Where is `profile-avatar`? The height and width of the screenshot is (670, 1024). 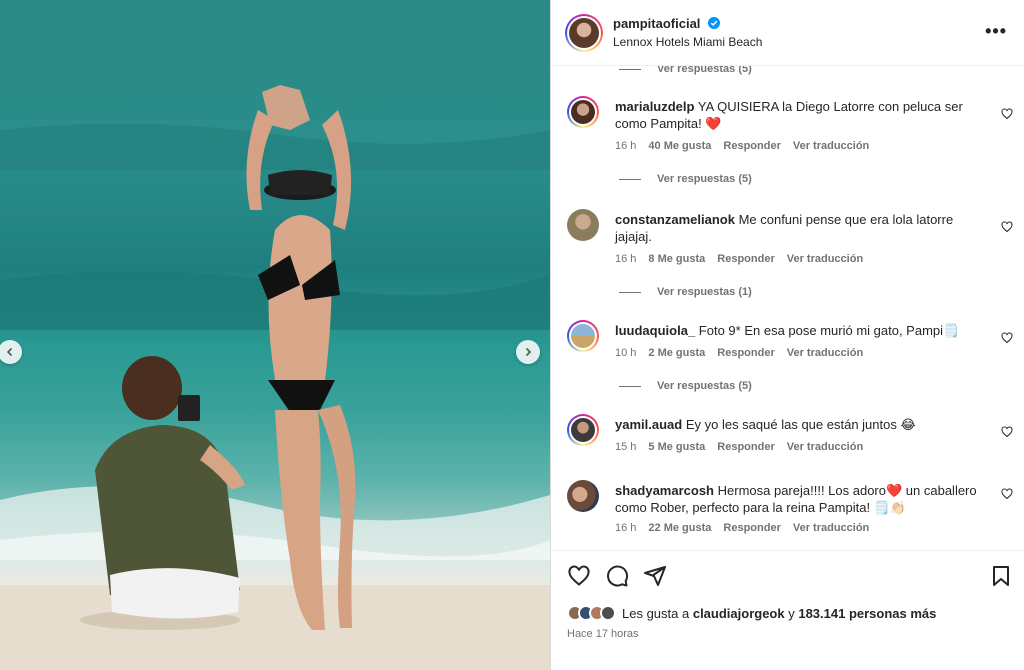 profile-avatar is located at coordinates (584, 33).